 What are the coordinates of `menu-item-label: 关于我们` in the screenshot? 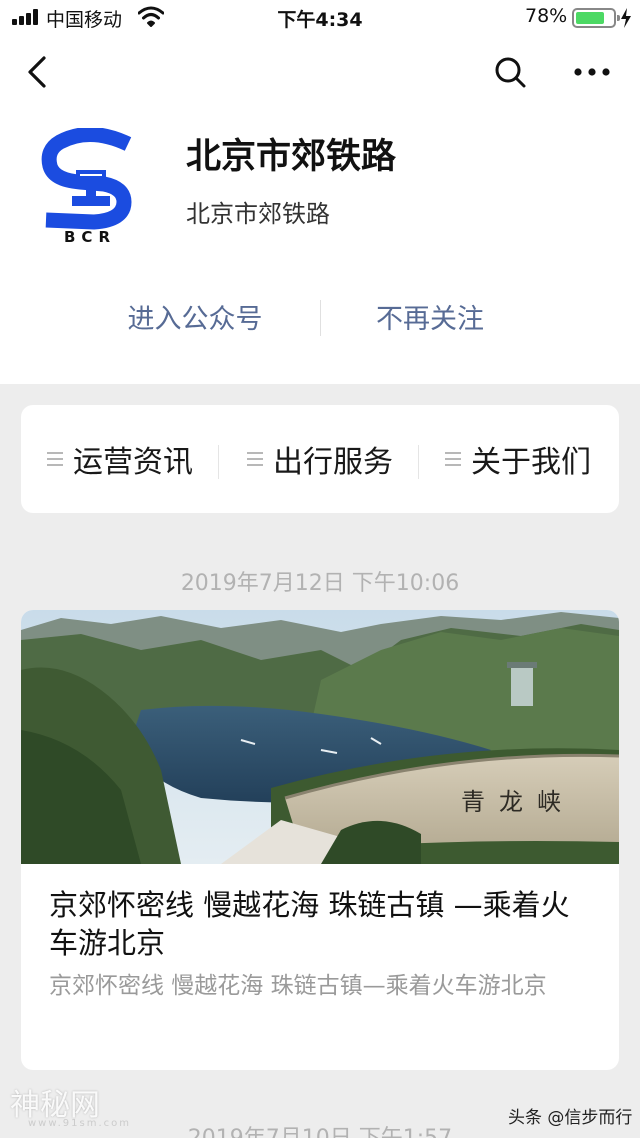 It's located at (531, 462).